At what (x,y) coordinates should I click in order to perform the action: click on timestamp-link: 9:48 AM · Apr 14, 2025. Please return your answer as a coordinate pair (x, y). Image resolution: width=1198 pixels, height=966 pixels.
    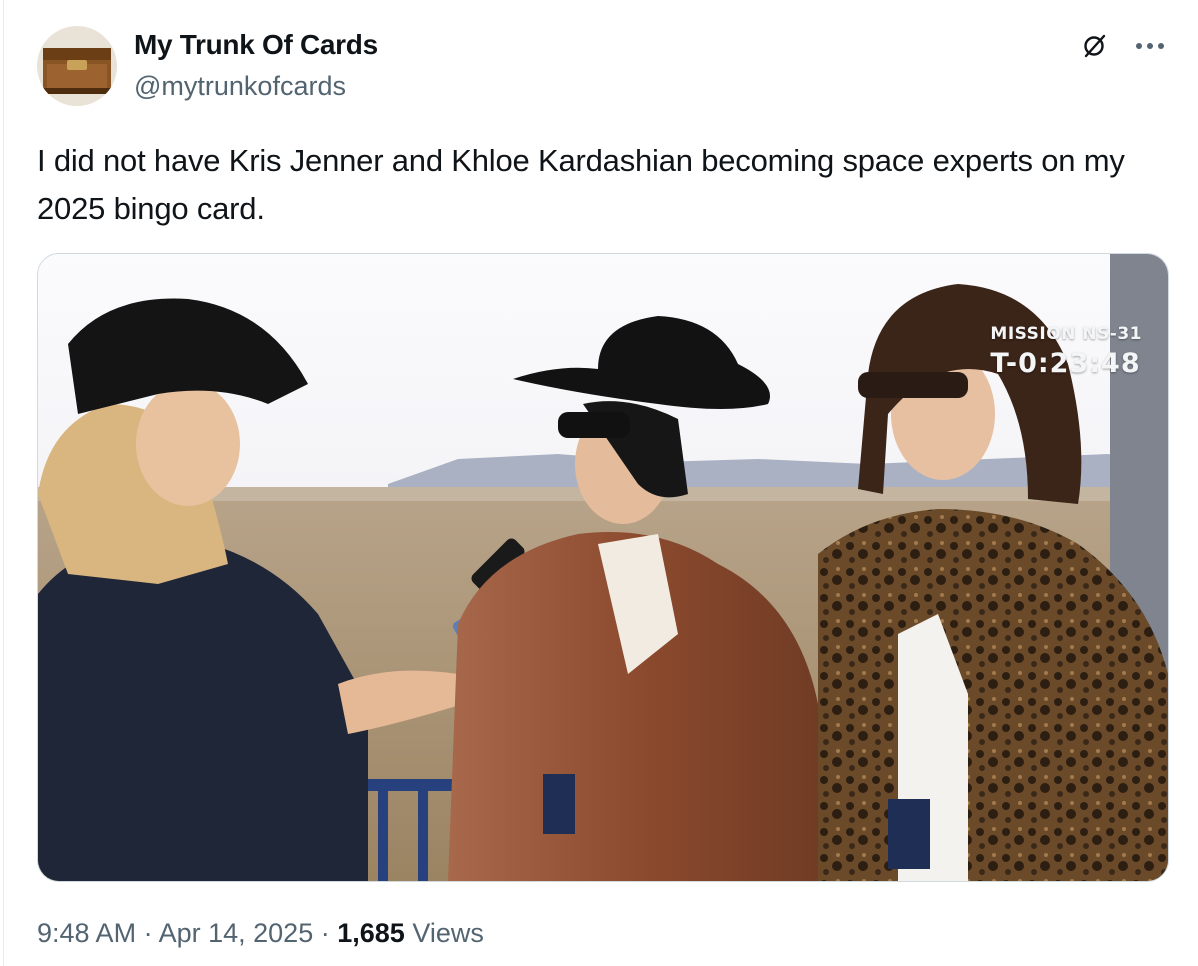
    Looking at the image, I should click on (175, 933).